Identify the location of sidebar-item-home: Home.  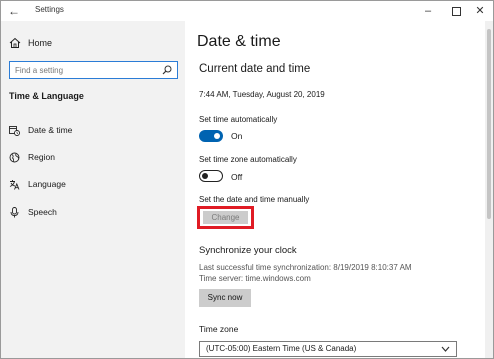
(30, 43).